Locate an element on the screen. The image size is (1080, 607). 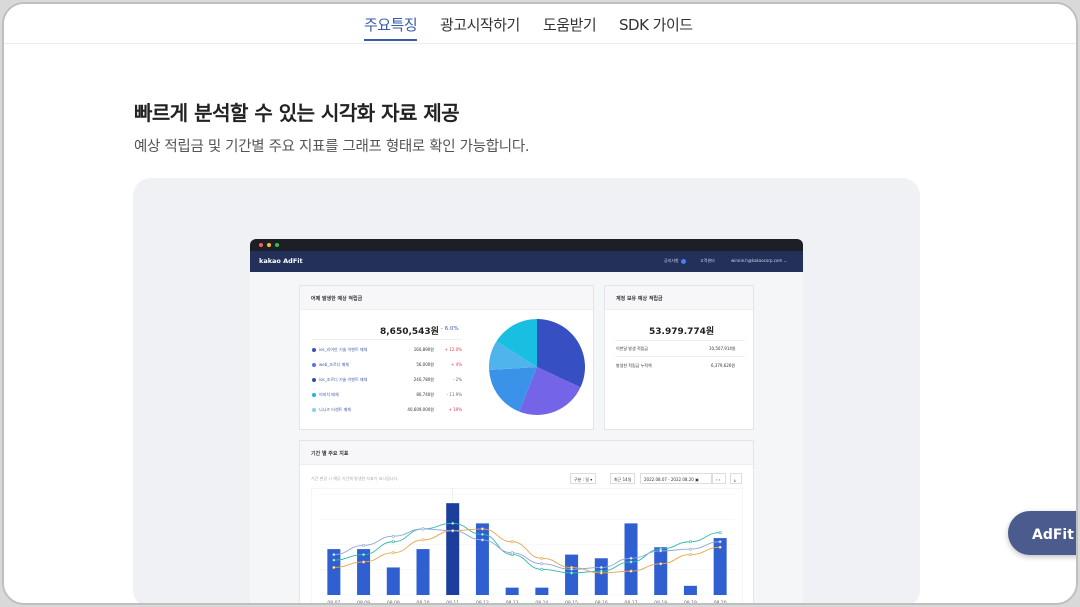
earnings-row-value: 56,000원 is located at coordinates (425, 364).